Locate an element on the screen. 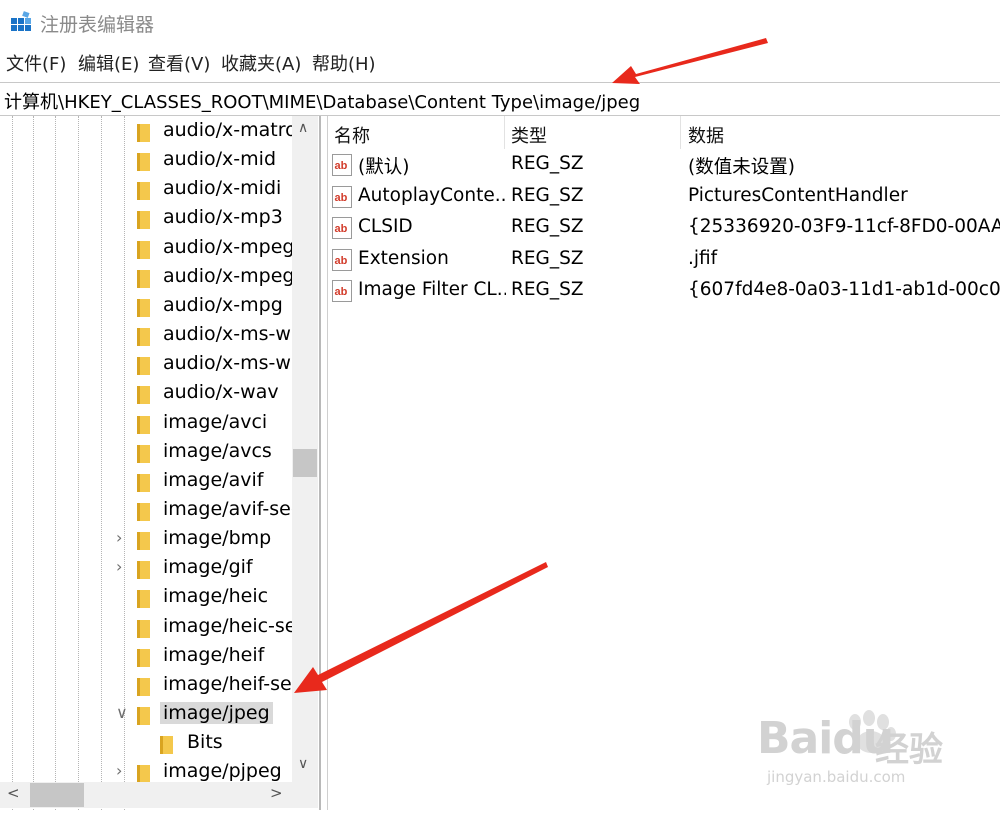 This screenshot has width=1000, height=818. tree-item-label: image/bmp is located at coordinates (217, 538).